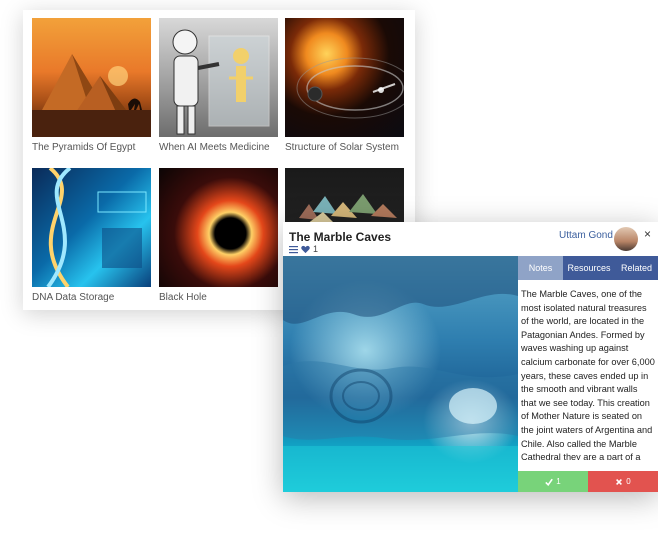  Describe the element at coordinates (558, 481) in the screenshot. I see `upvote-count: 1` at that location.